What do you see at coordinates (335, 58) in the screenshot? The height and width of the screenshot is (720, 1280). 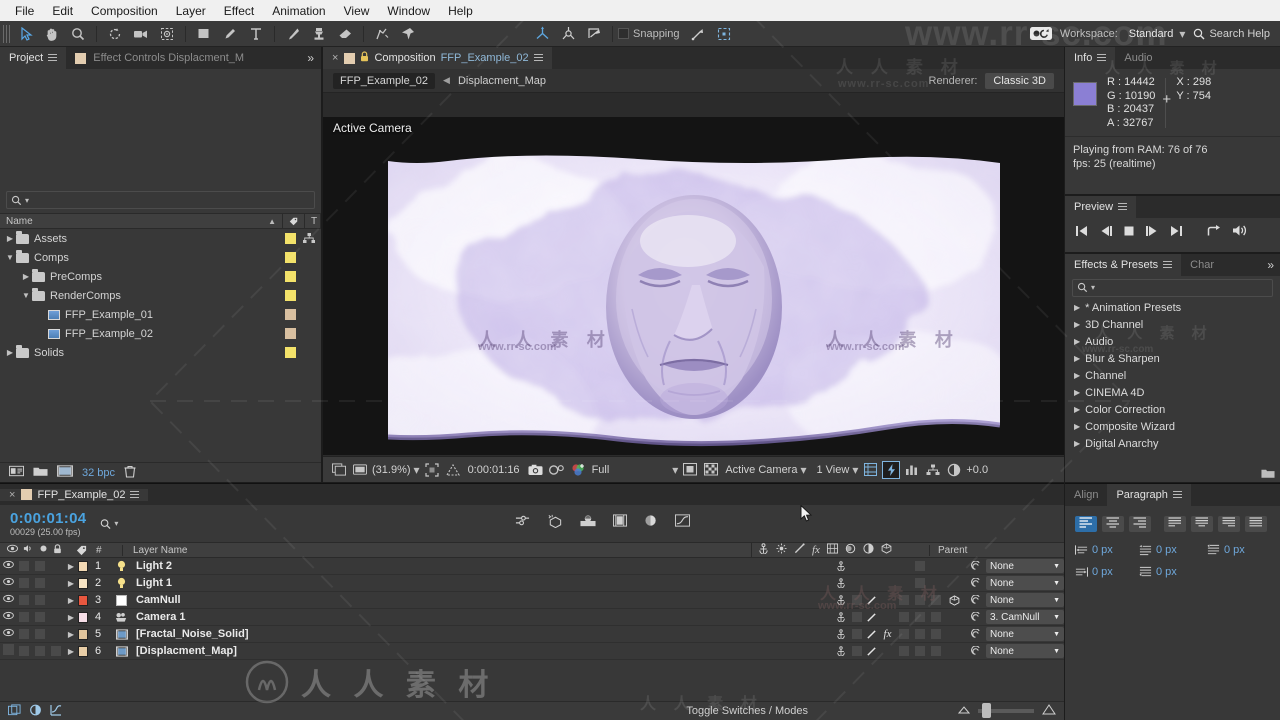 I see `close-icon: ×` at bounding box center [335, 58].